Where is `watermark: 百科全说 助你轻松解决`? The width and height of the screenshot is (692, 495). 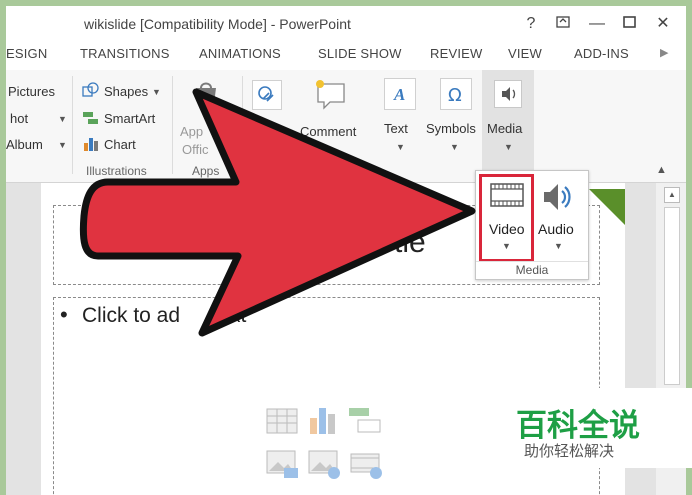 watermark: 百科全说 助你轻松解决 is located at coordinates (598, 428).